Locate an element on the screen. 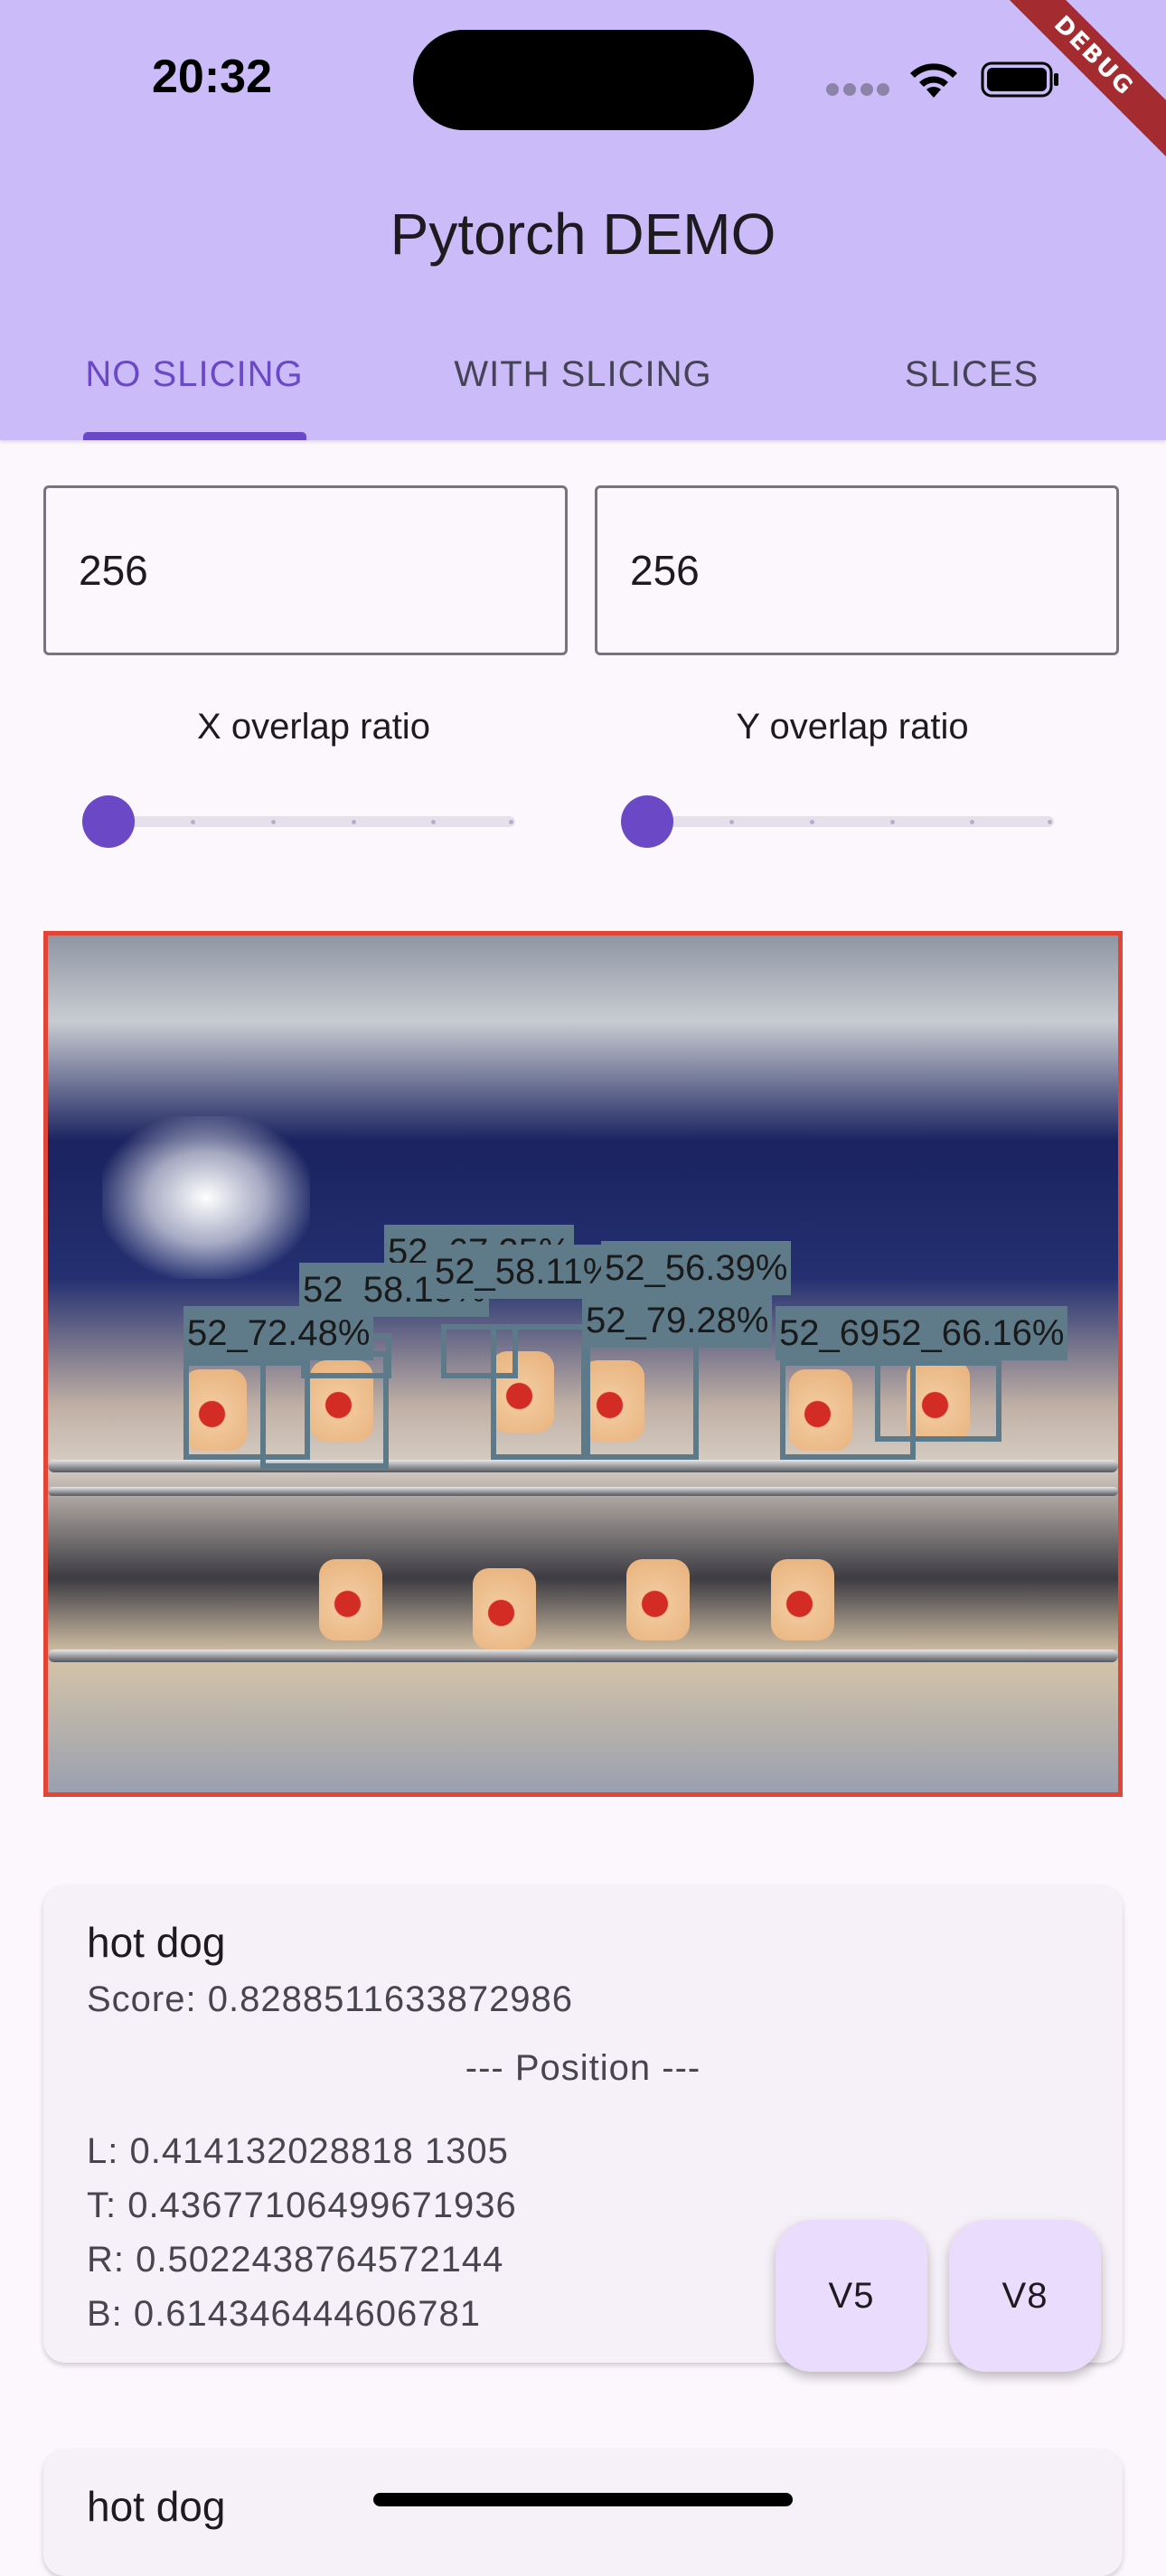  oven-light is located at coordinates (206, 1198).